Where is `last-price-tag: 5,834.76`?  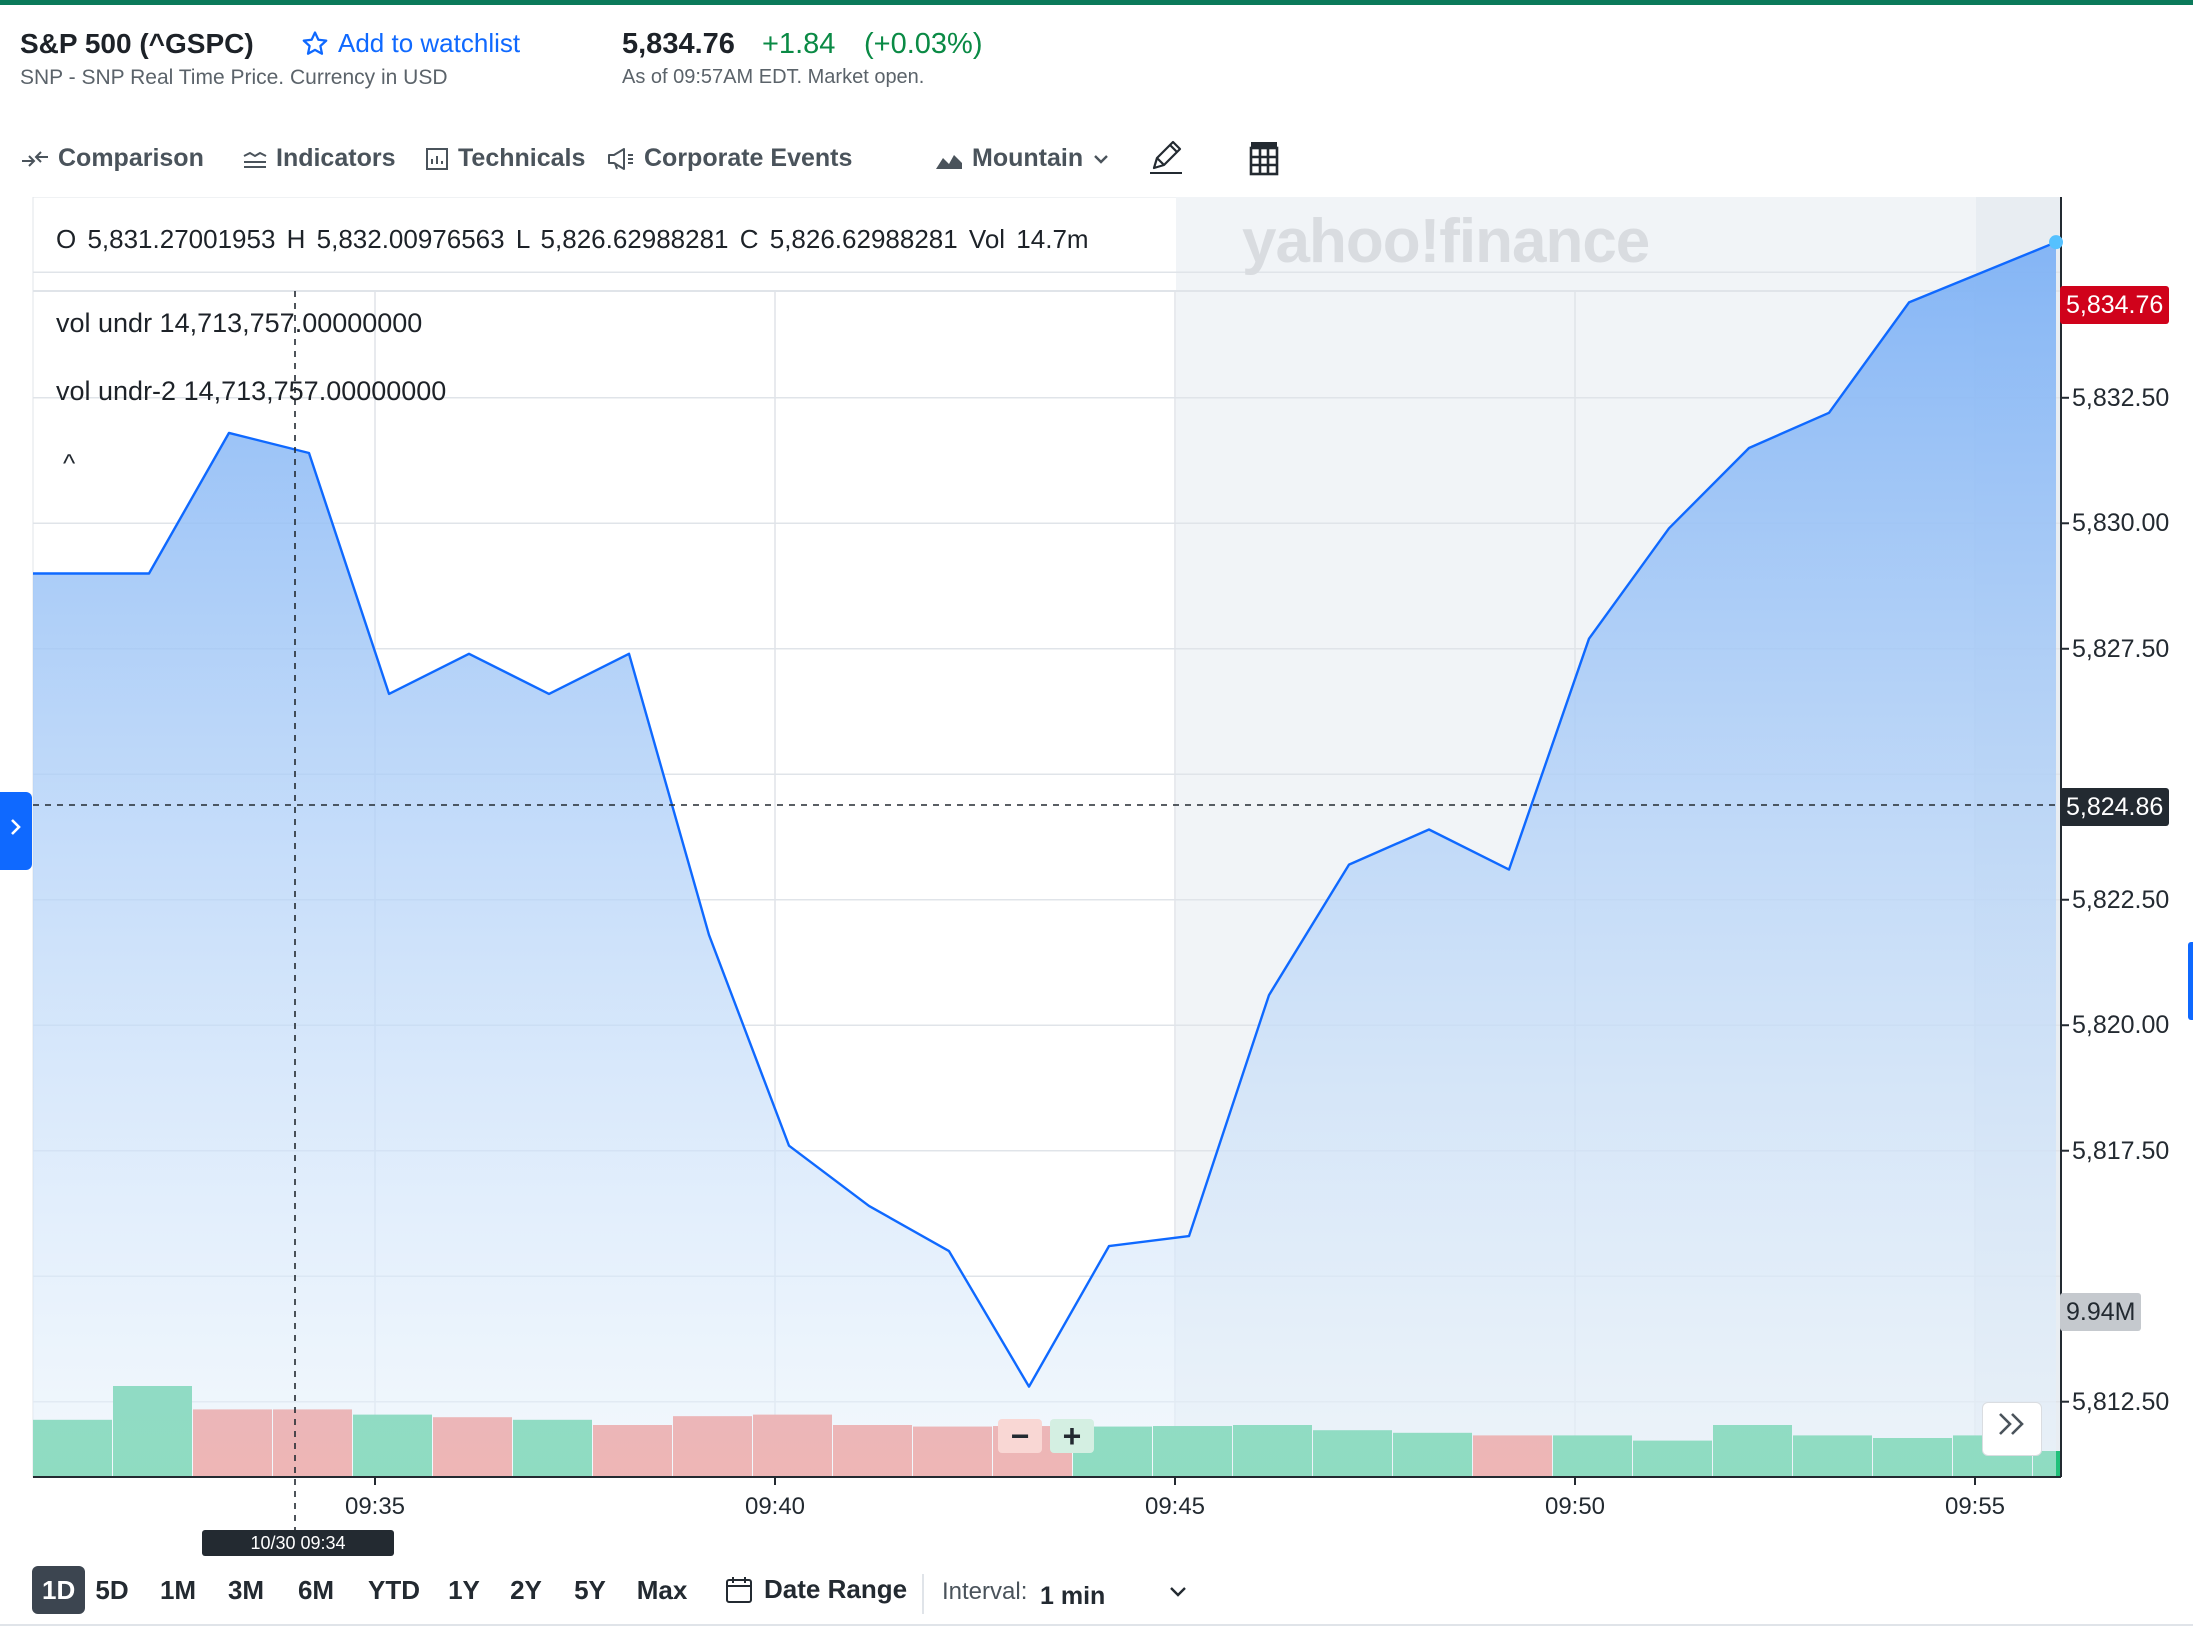 last-price-tag: 5,834.76 is located at coordinates (2115, 305).